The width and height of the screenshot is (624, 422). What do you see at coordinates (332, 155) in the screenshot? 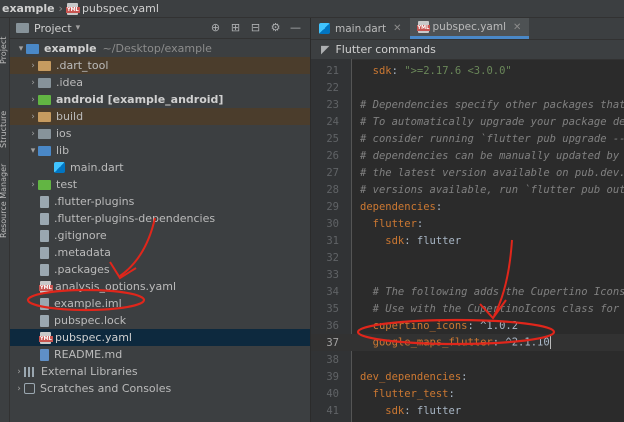
I see `line-number: 26` at bounding box center [332, 155].